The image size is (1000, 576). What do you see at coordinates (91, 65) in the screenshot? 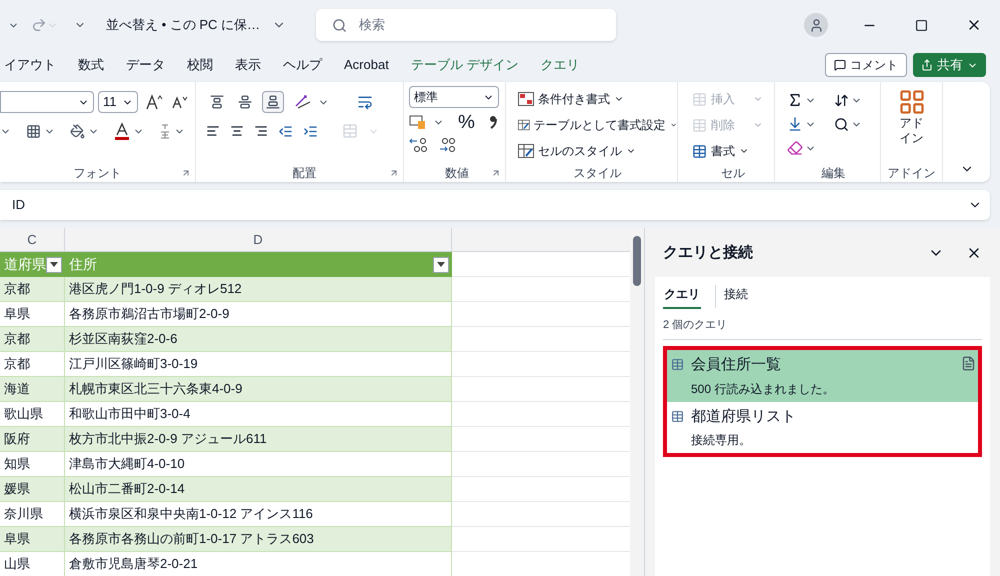
I see `ribbon-tab: 数式` at bounding box center [91, 65].